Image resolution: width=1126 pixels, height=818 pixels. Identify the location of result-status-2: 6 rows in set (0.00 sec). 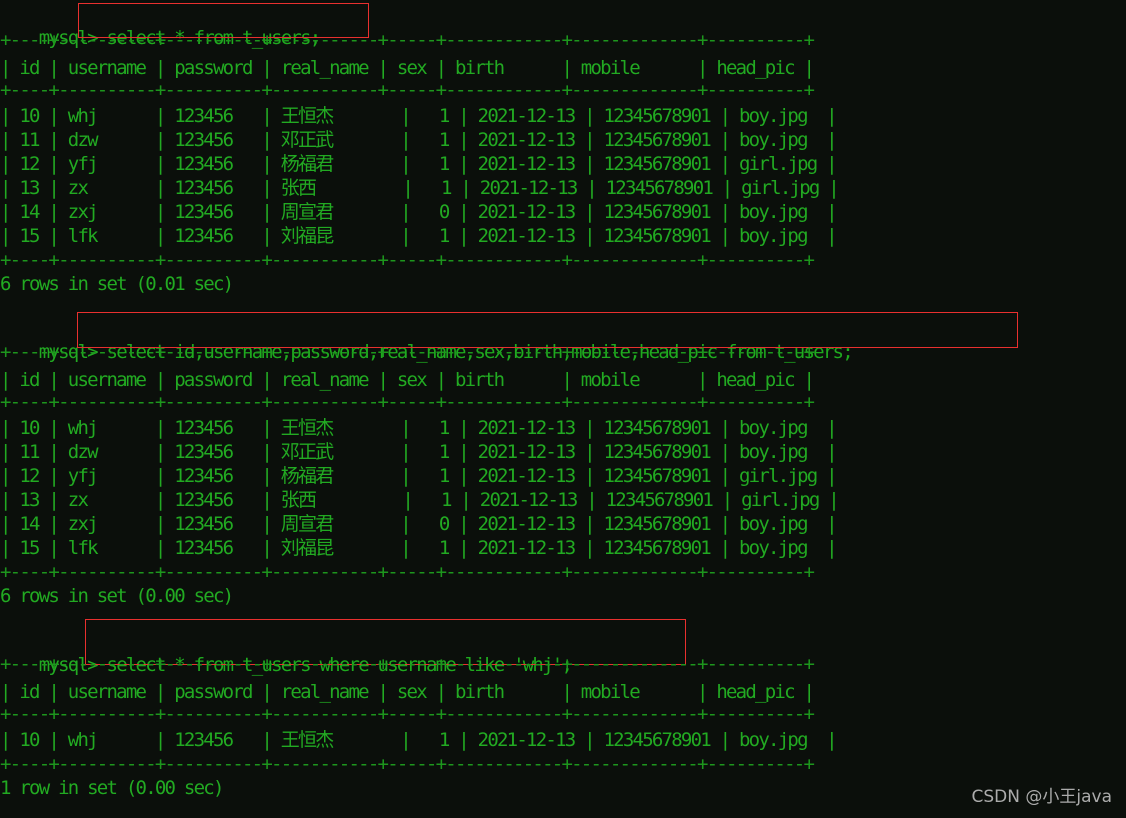
(117, 596).